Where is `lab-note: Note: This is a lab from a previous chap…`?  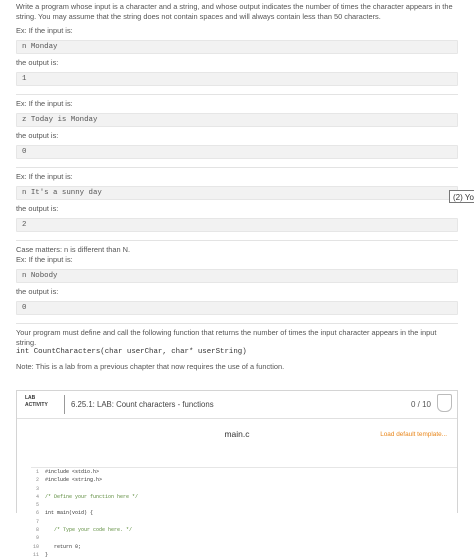 lab-note: Note: This is a lab from a previous chap… is located at coordinates (150, 366).